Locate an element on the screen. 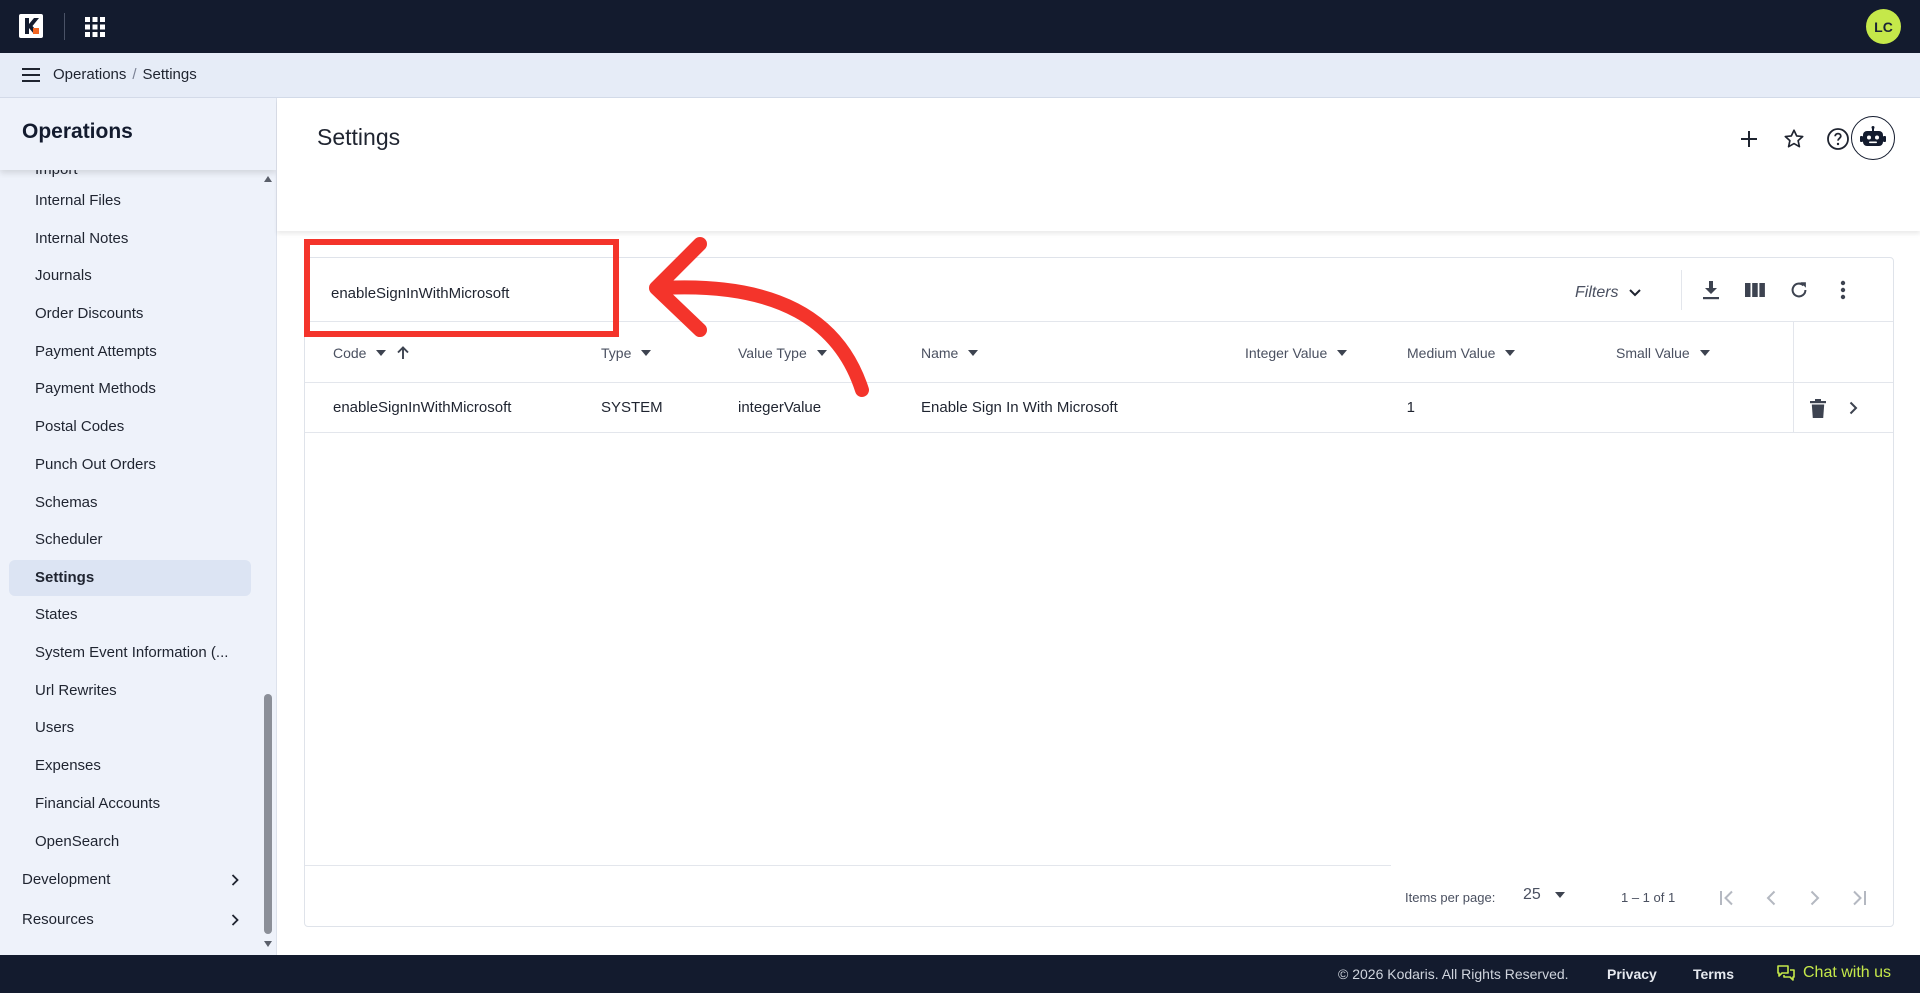 The height and width of the screenshot is (993, 1920). column-header-small-value: Small Value is located at coordinates (1663, 353).